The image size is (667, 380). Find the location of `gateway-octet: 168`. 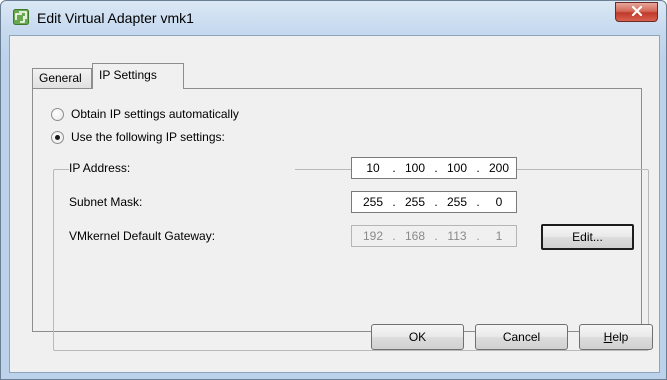

gateway-octet: 168 is located at coordinates (415, 236).